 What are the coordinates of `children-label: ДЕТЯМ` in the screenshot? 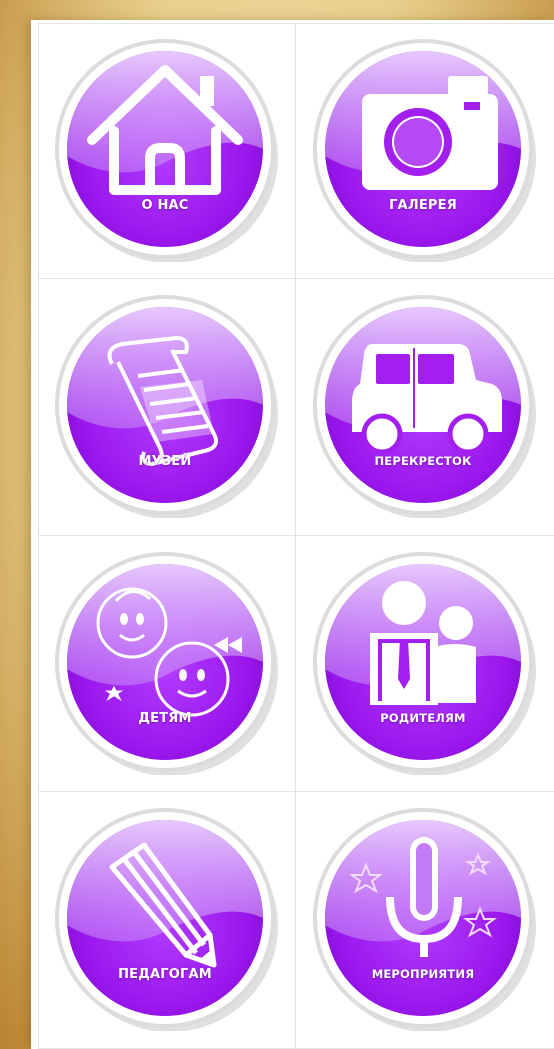 It's located at (165, 718).